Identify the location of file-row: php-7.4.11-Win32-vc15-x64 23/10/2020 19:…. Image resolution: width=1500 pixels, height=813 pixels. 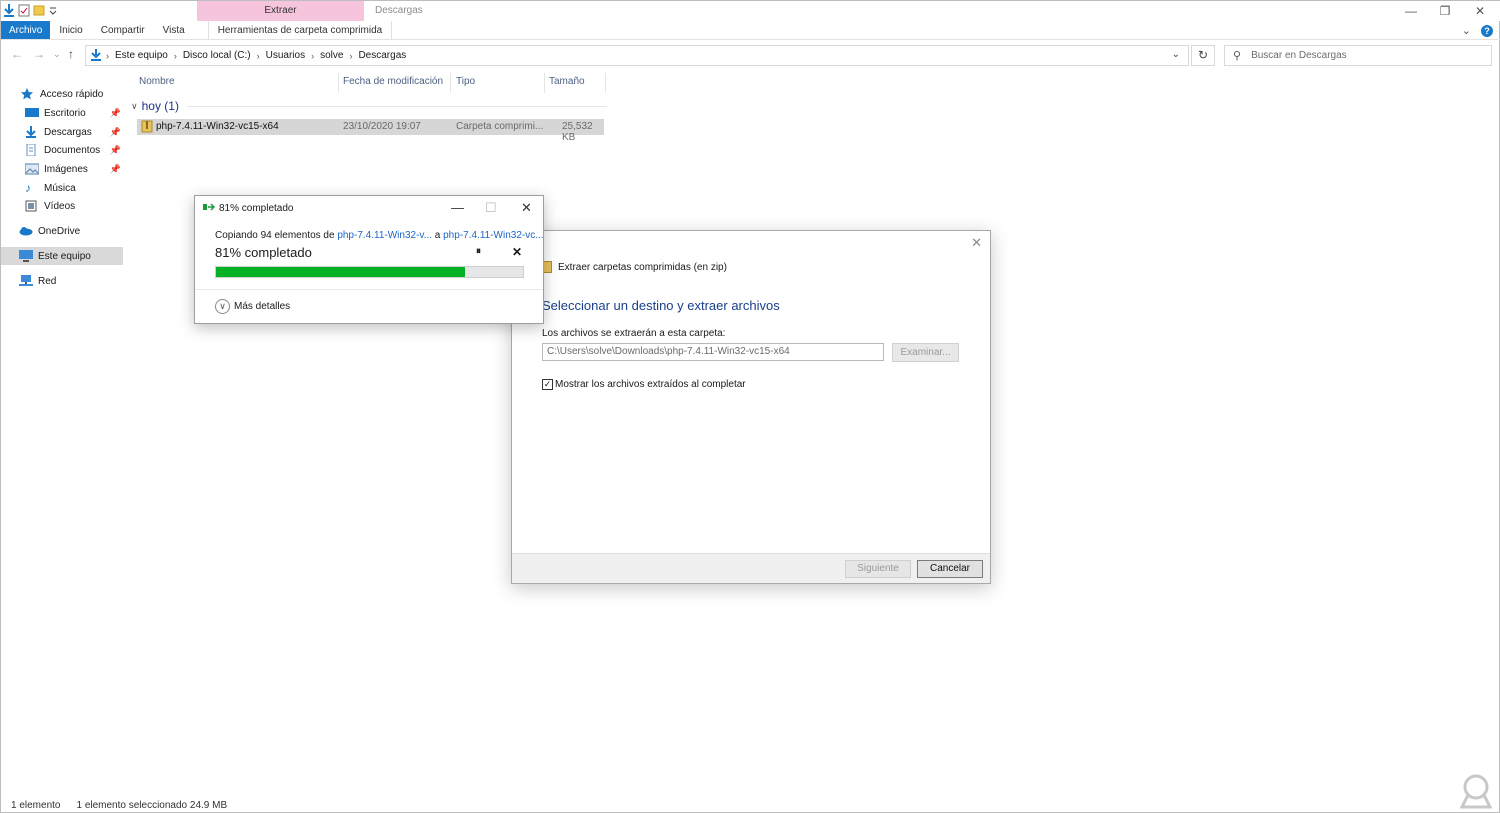
(370, 131).